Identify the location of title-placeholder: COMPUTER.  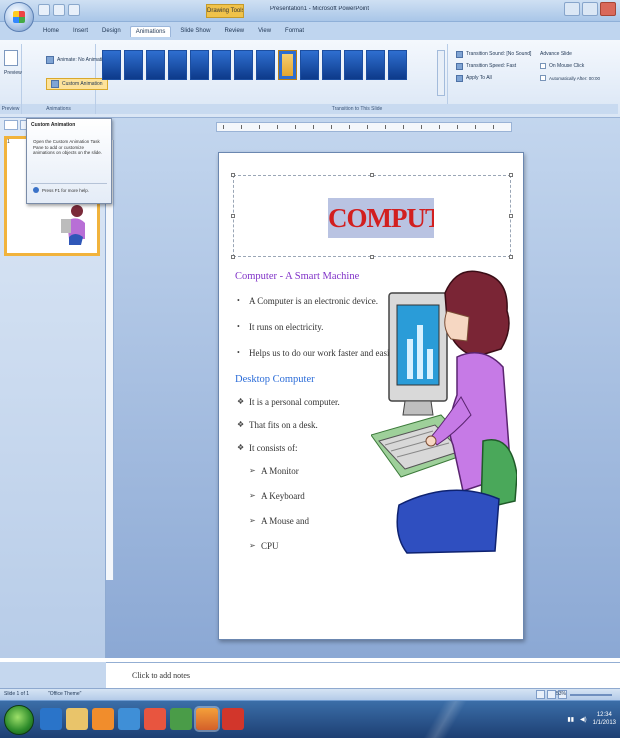
(372, 216).